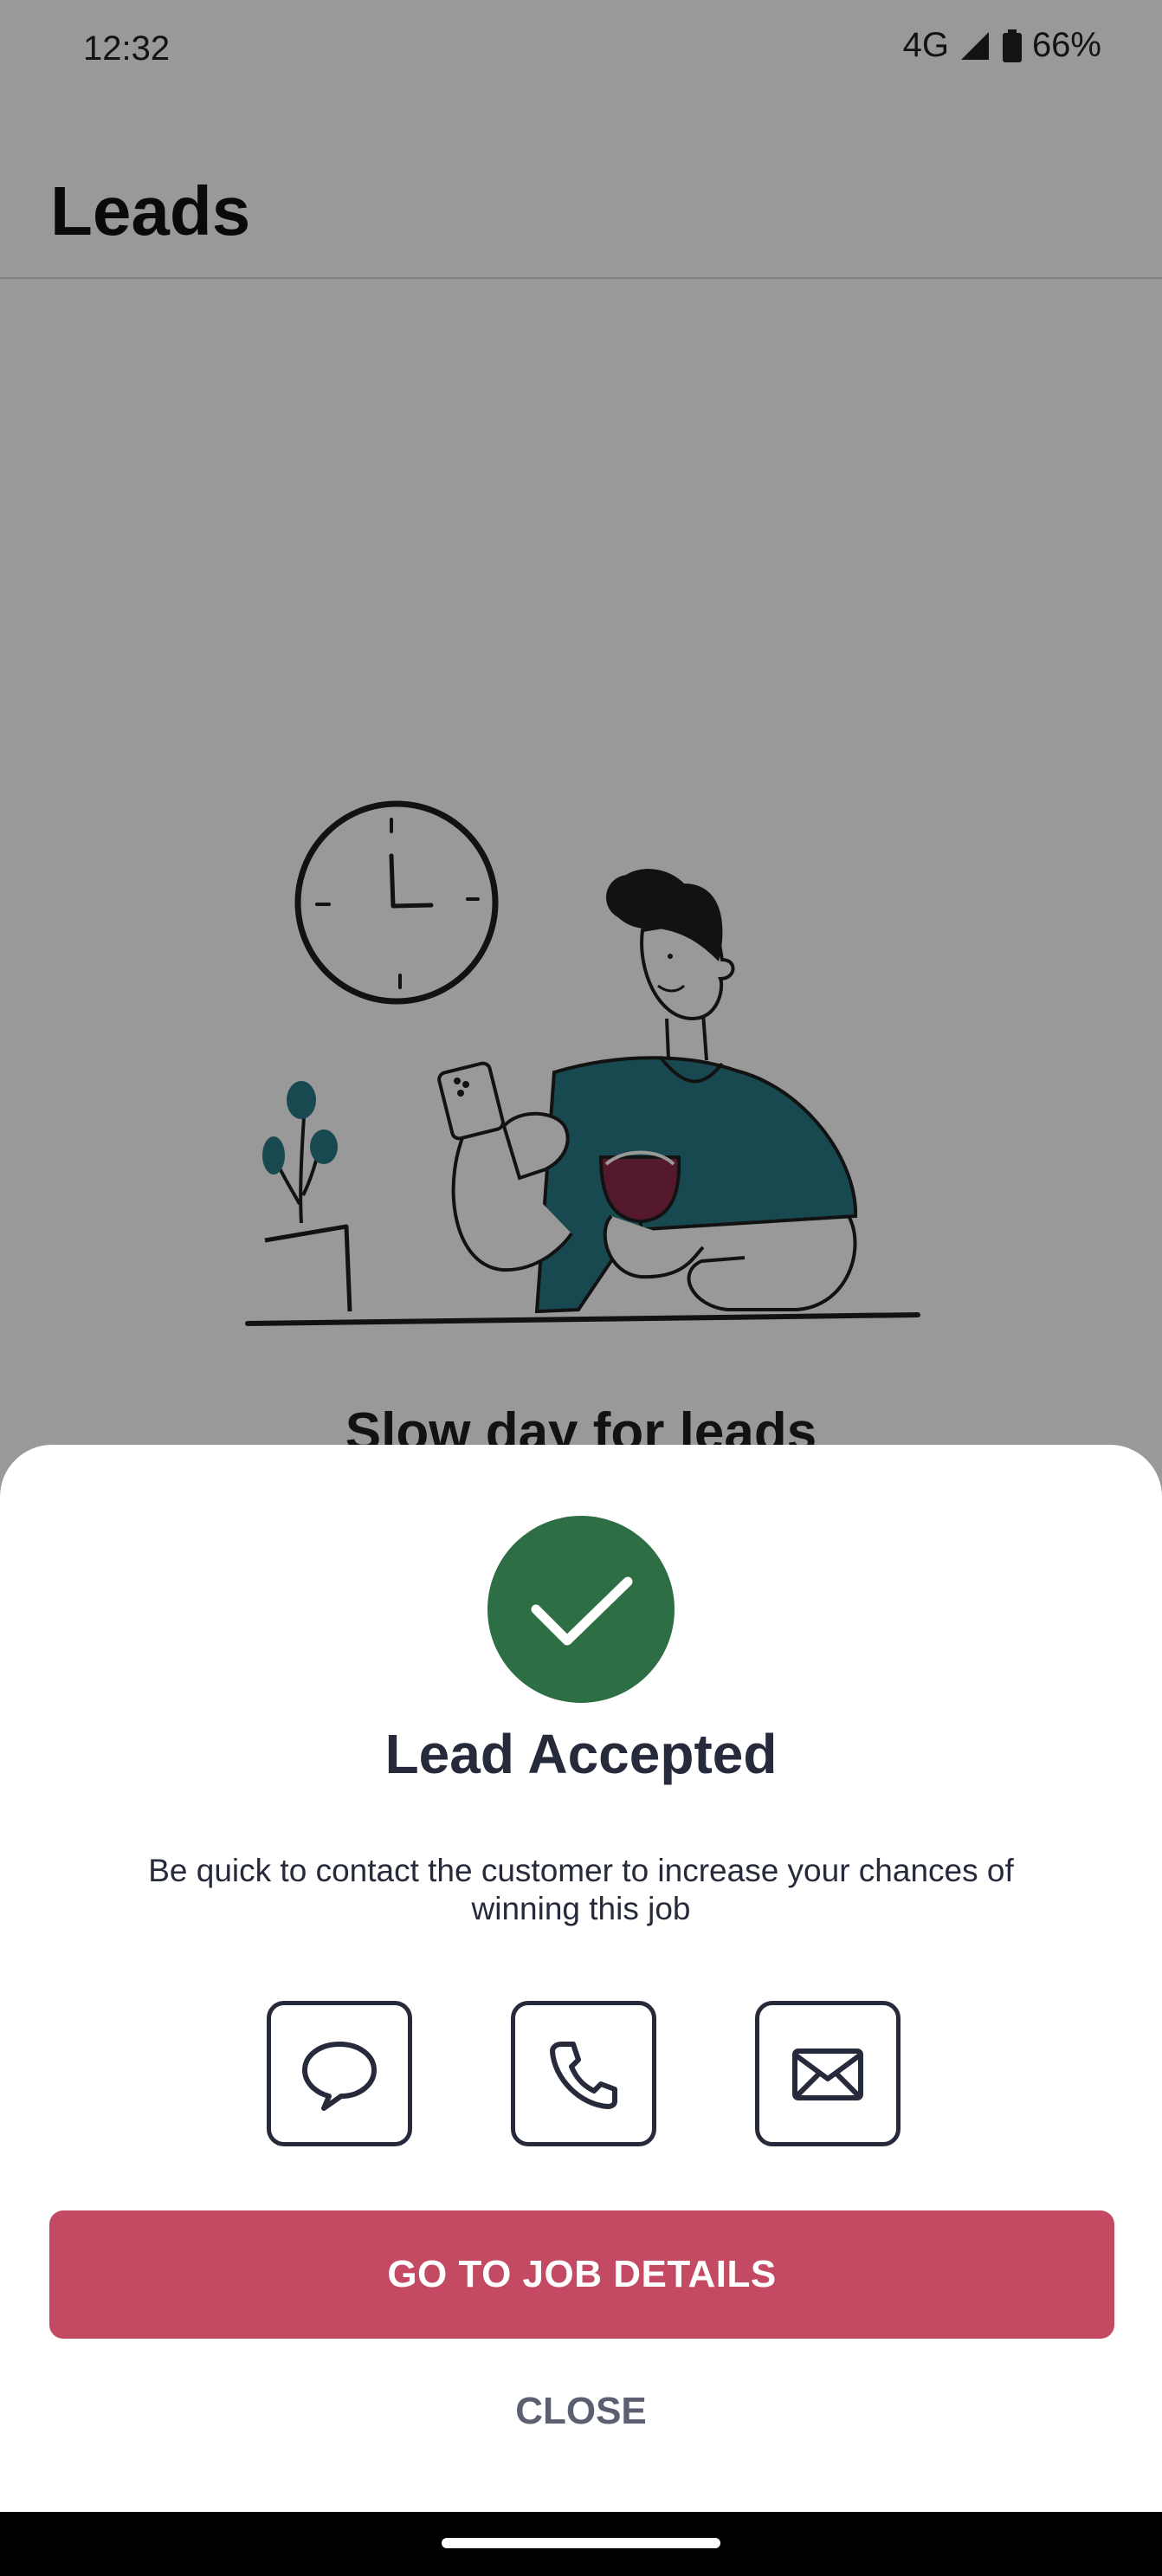 This screenshot has height=2576, width=1162. What do you see at coordinates (581, 1754) in the screenshot?
I see `sheet-title: Lead Accepted` at bounding box center [581, 1754].